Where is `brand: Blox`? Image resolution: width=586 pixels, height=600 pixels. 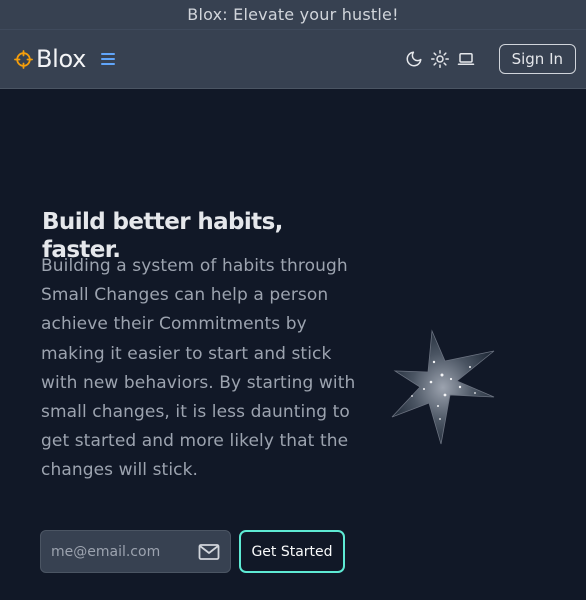 brand: Blox is located at coordinates (65, 59).